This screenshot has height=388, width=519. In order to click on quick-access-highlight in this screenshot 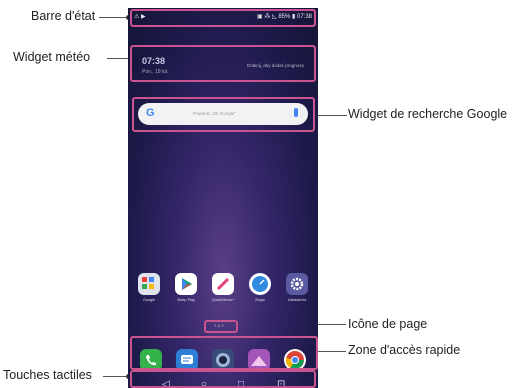, I will do `click(224, 353)`.